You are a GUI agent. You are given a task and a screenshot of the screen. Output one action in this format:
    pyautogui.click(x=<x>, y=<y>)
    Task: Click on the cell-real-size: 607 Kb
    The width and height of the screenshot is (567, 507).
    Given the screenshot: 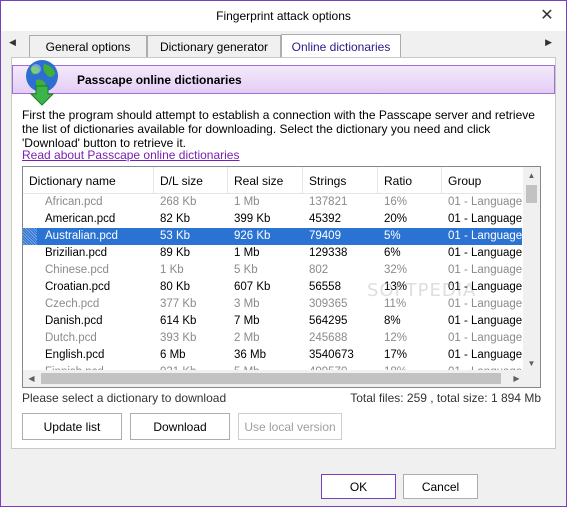 What is the action you would take?
    pyautogui.click(x=252, y=287)
    